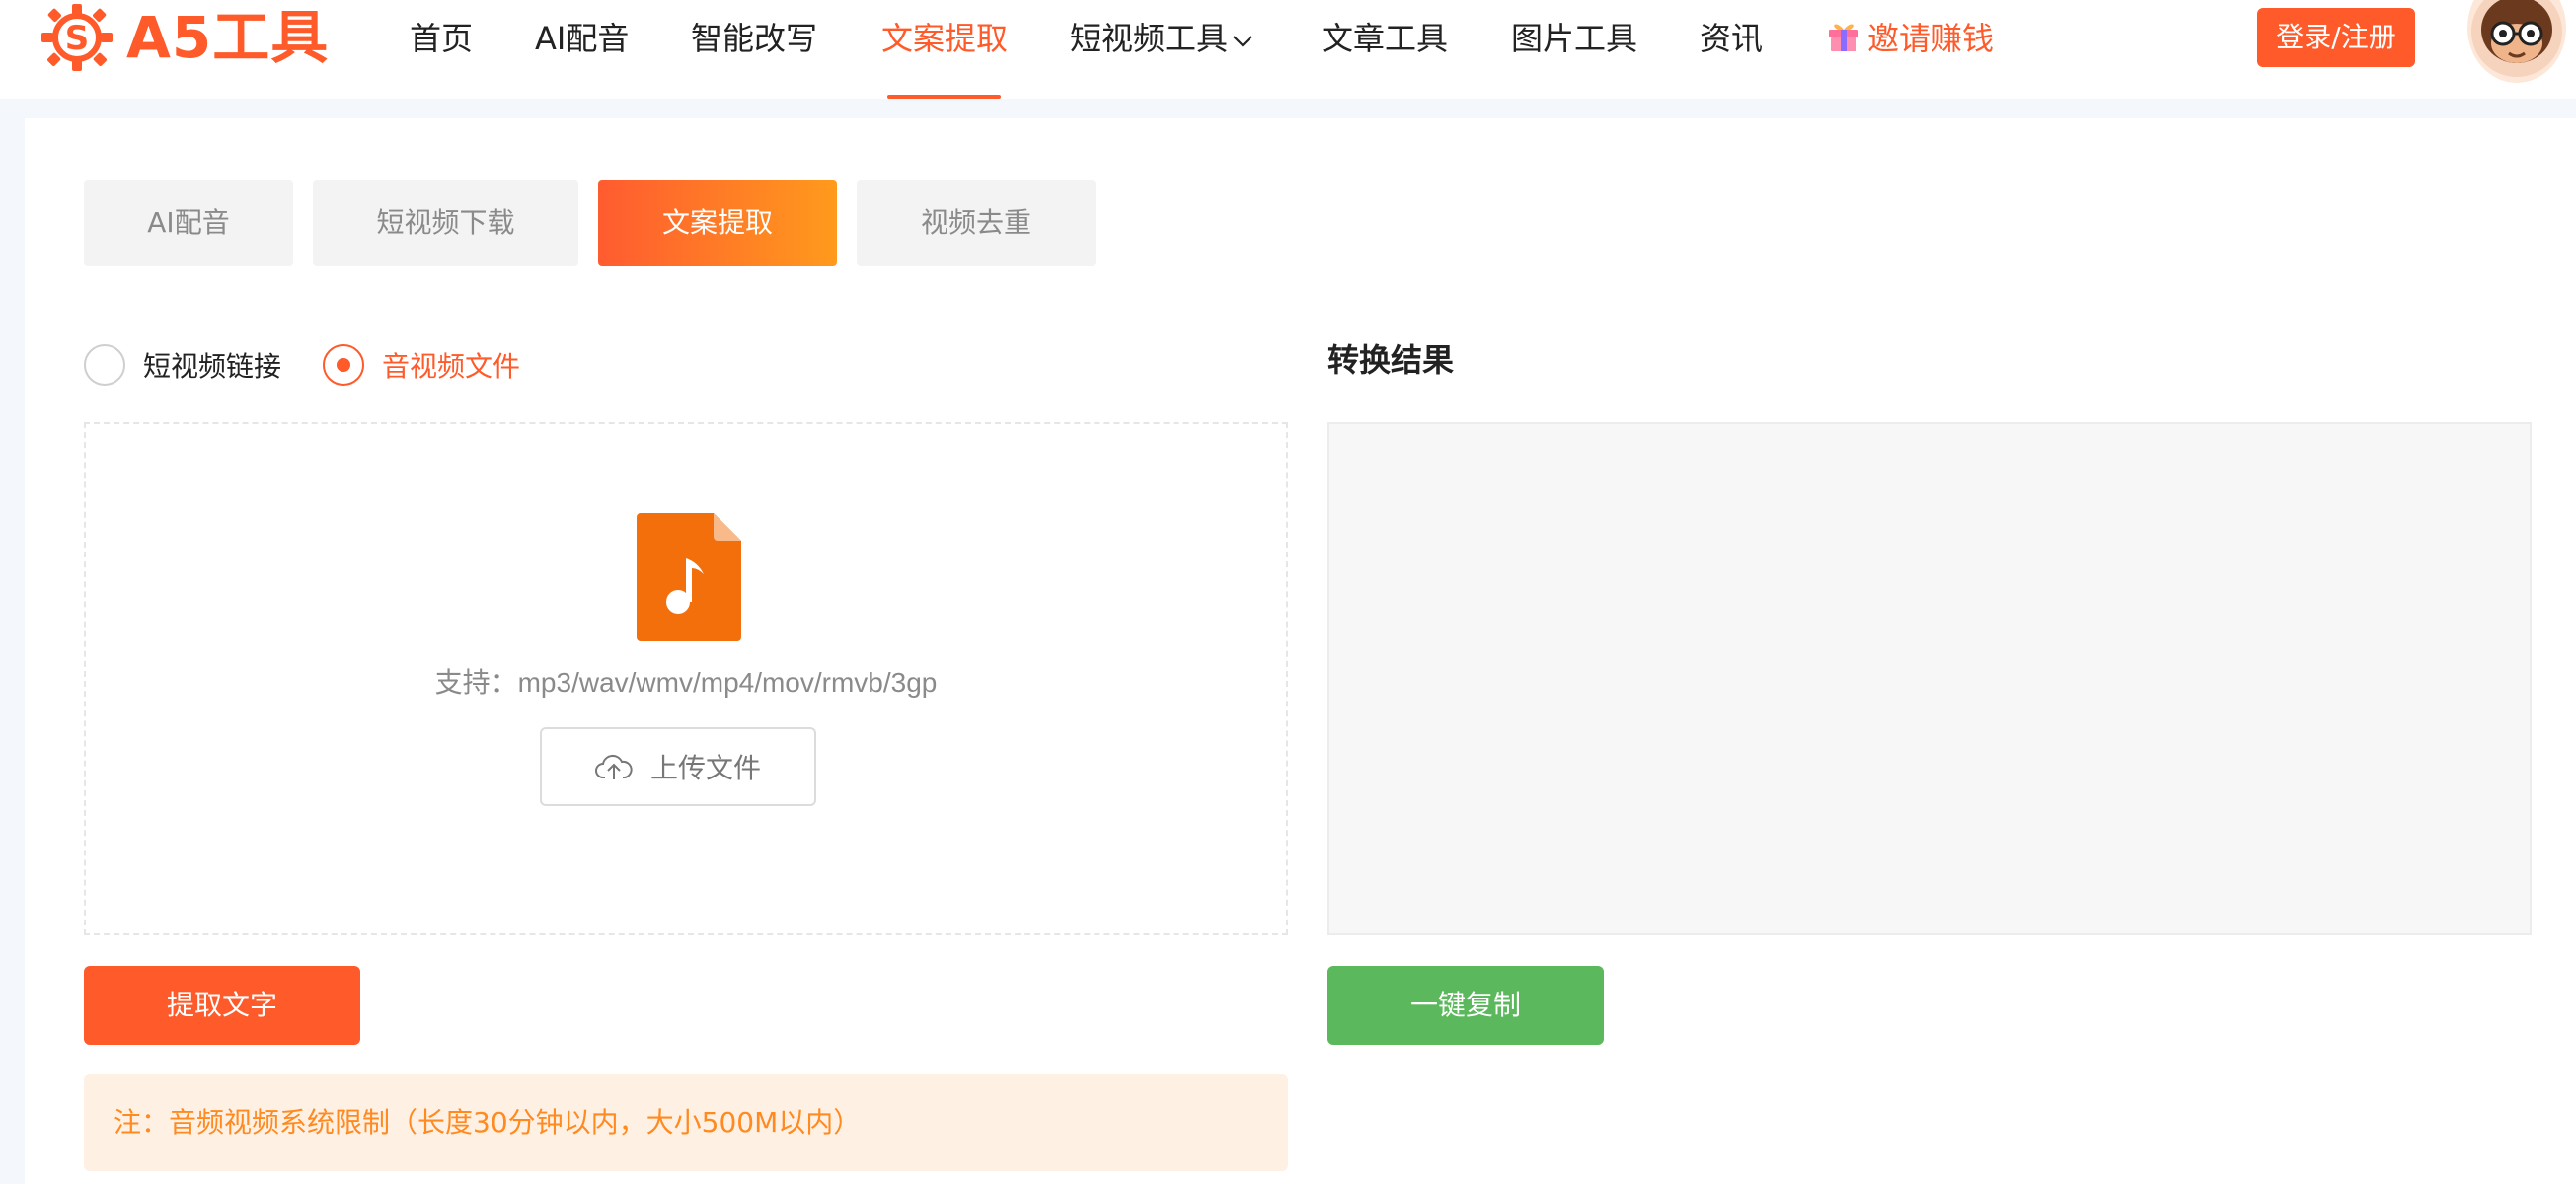 The width and height of the screenshot is (2576, 1184). I want to click on result-title: 转换结果, so click(1391, 360).